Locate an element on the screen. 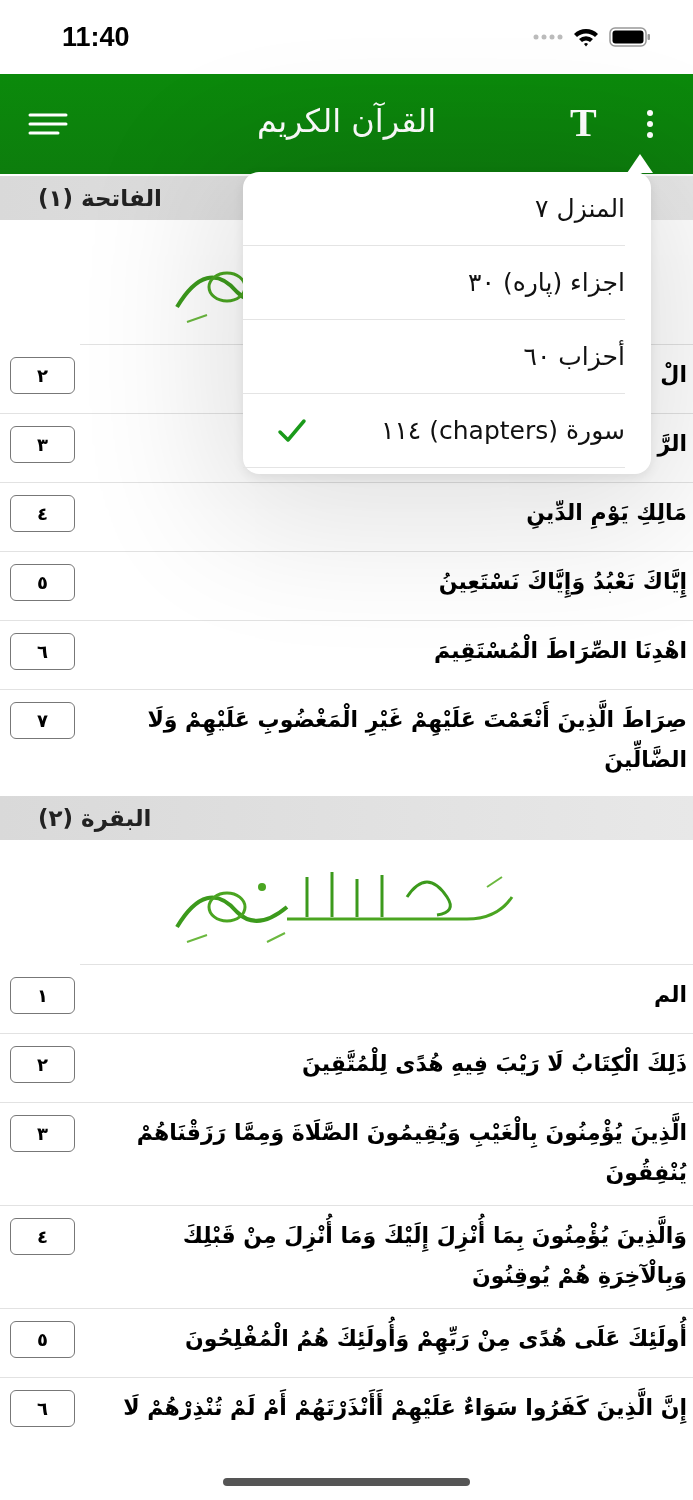  surah-title: الفاتحة (١) is located at coordinates (100, 198).